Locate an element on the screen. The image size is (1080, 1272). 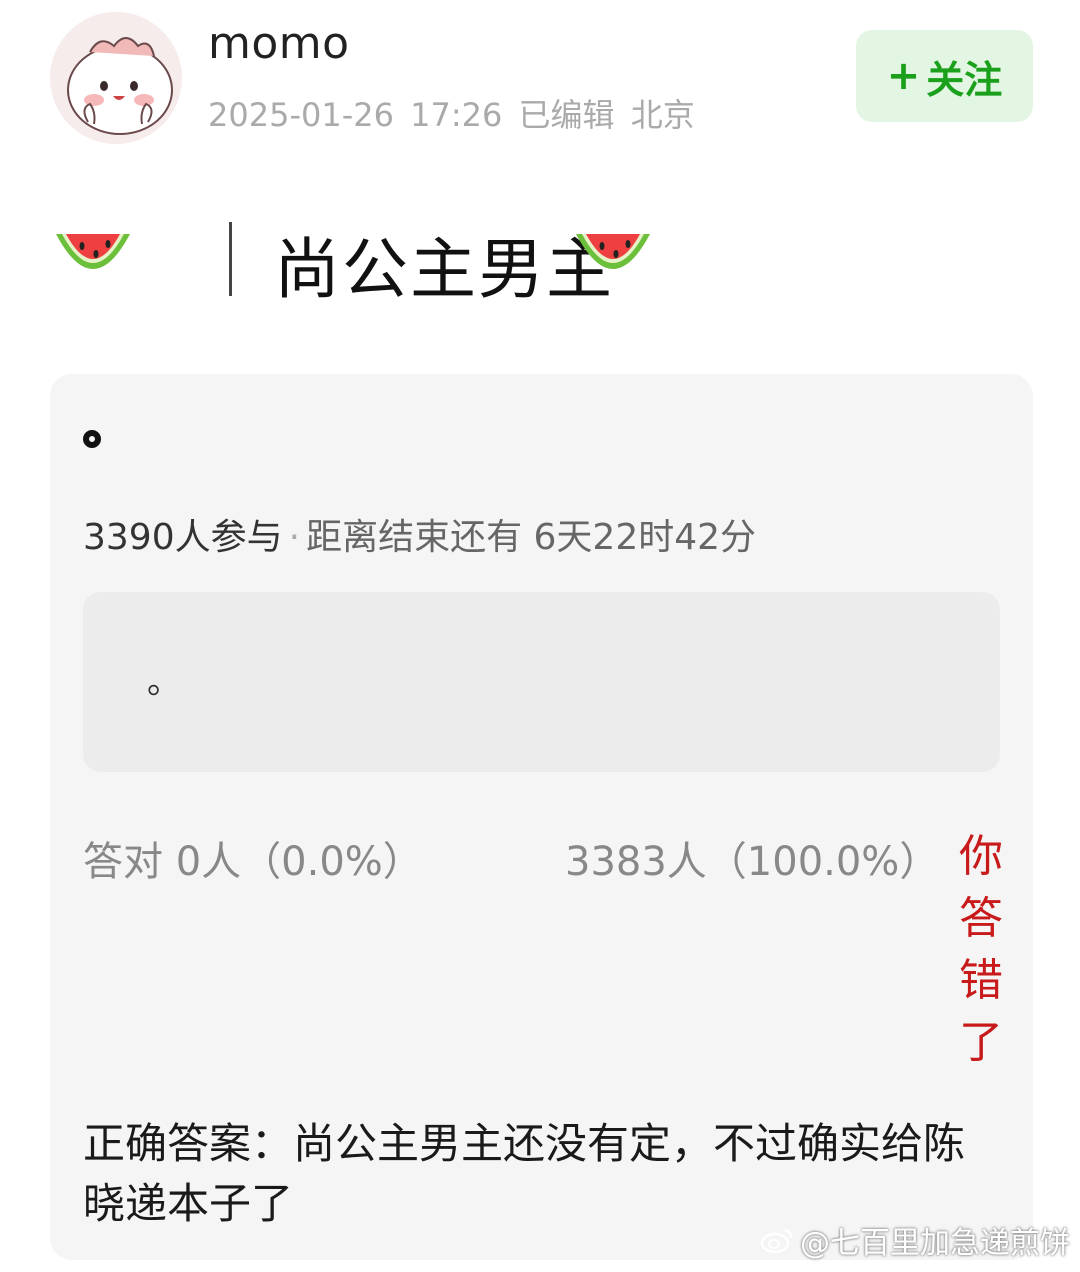
bunny-avatar-icon is located at coordinates (116, 78).